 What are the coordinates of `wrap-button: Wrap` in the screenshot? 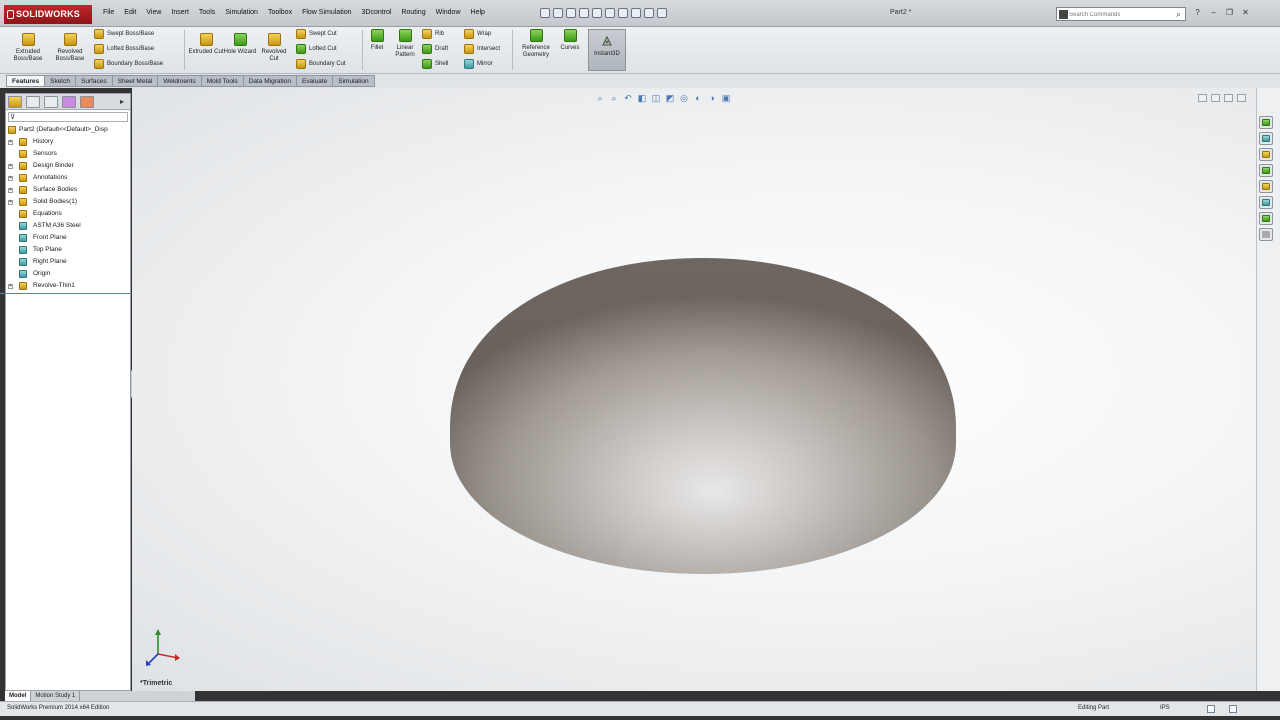 It's located at (477, 34).